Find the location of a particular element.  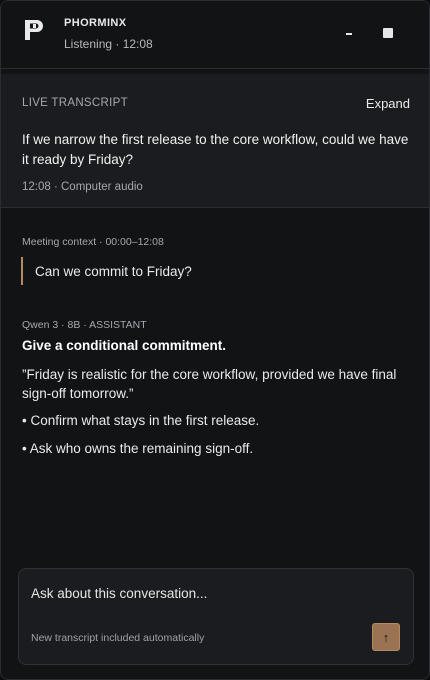

arrow-up-icon: ↑ is located at coordinates (386, 637).